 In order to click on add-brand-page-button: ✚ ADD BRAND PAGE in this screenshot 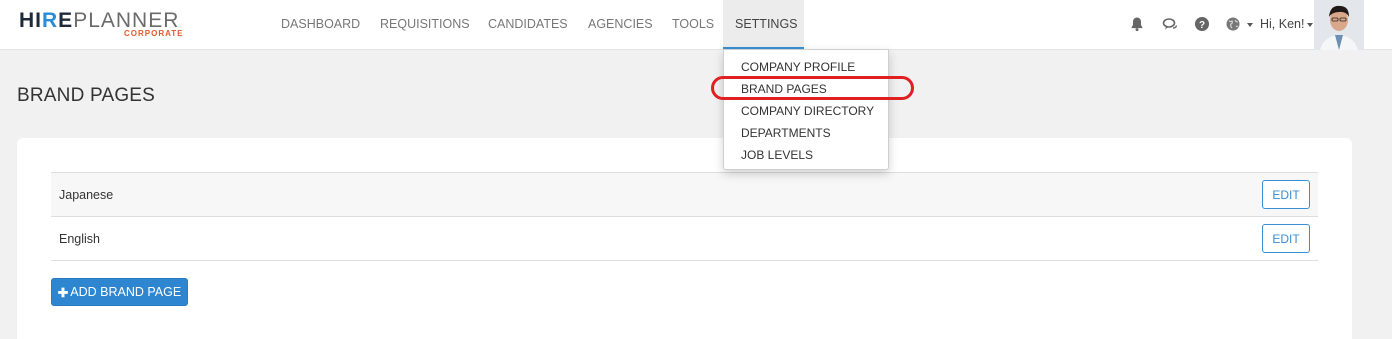, I will do `click(119, 292)`.